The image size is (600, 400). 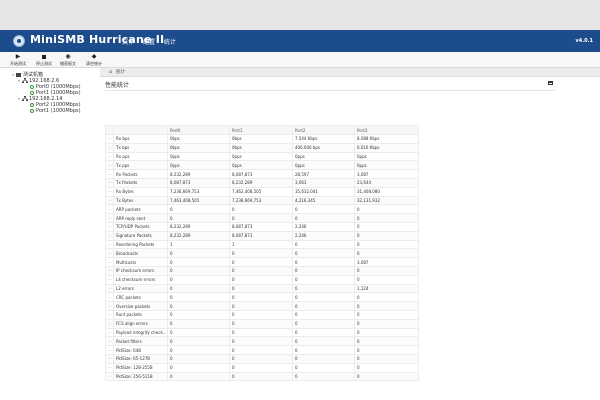 What do you see at coordinates (170, 42) in the screenshot?
I see `menu-stats: 统计` at bounding box center [170, 42].